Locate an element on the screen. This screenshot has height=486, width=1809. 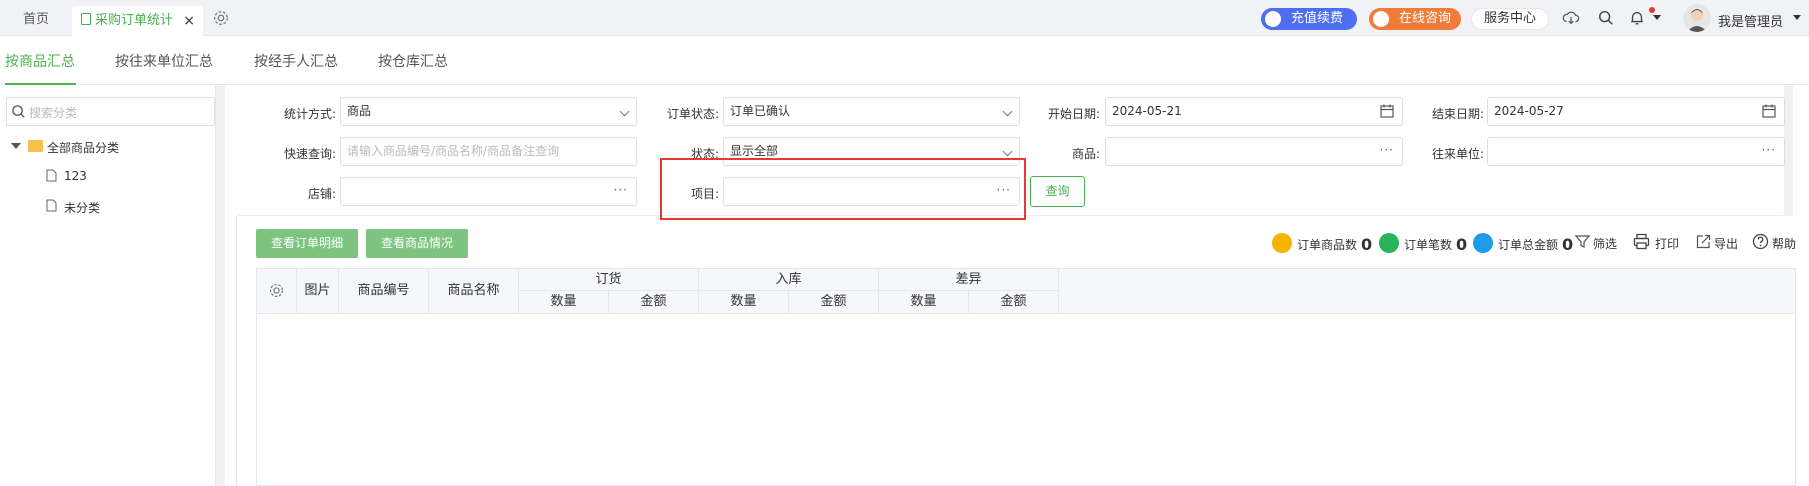
product-picker: ··· is located at coordinates (1254, 151).